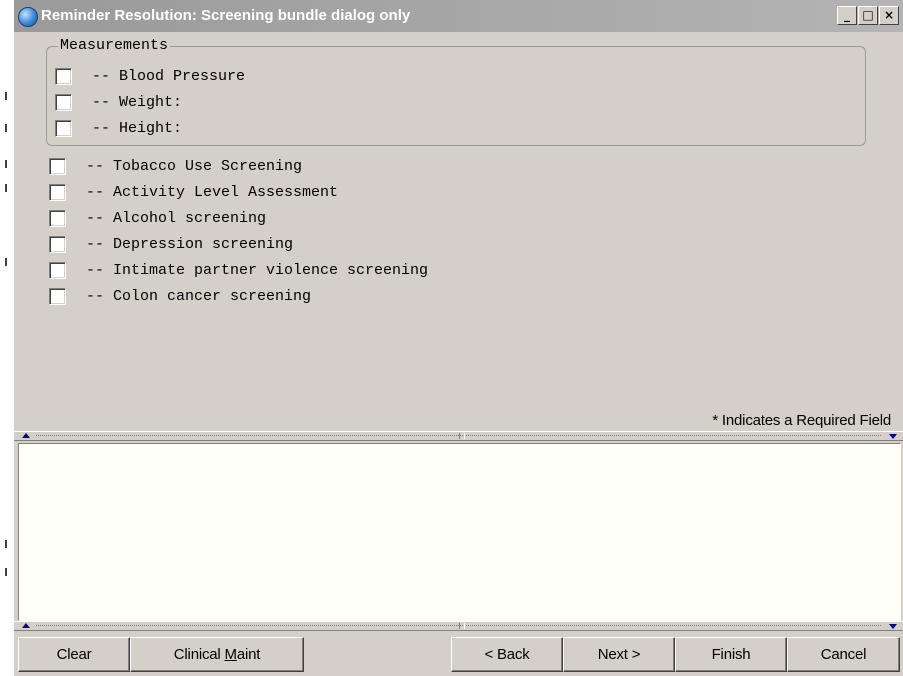 This screenshot has height=676, width=903. Describe the element at coordinates (57, 270) in the screenshot. I see `ipv-screening-checkbox` at that location.